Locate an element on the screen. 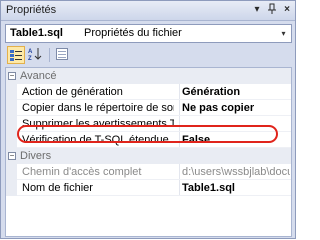 The width and height of the screenshot is (320, 240). property-pages-icon is located at coordinates (63, 55).